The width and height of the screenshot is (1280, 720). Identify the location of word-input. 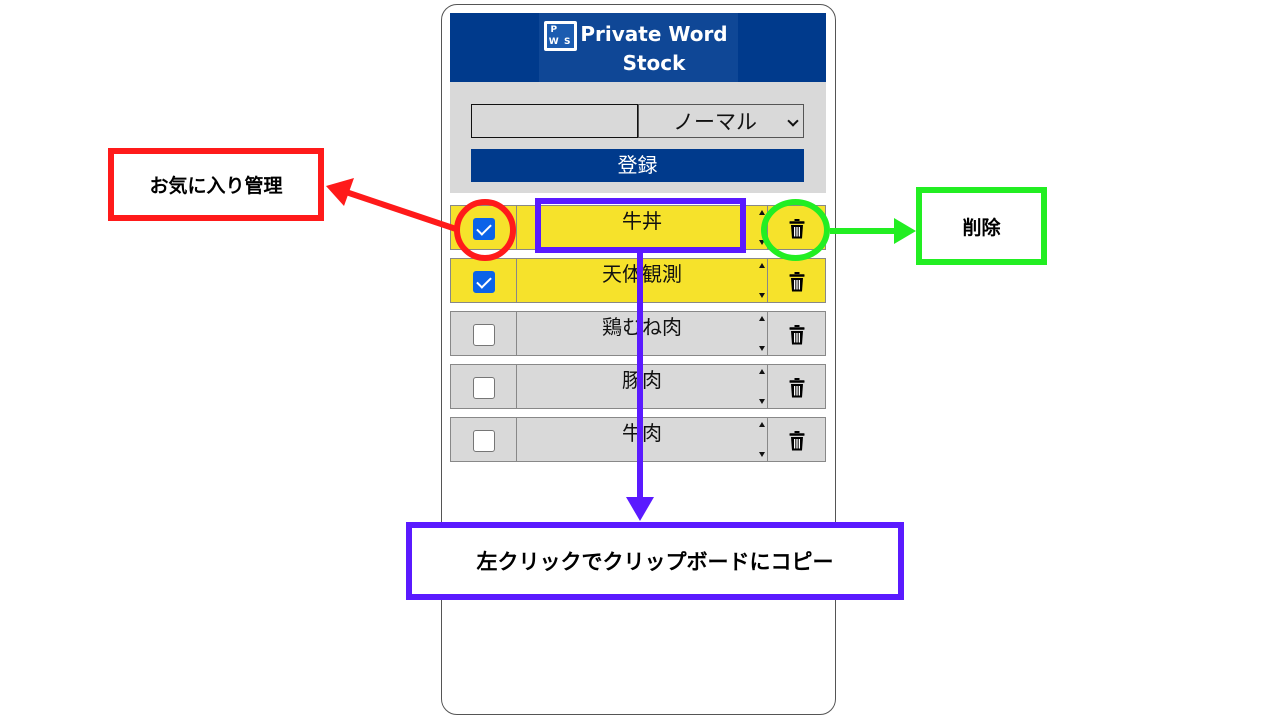
(554, 121).